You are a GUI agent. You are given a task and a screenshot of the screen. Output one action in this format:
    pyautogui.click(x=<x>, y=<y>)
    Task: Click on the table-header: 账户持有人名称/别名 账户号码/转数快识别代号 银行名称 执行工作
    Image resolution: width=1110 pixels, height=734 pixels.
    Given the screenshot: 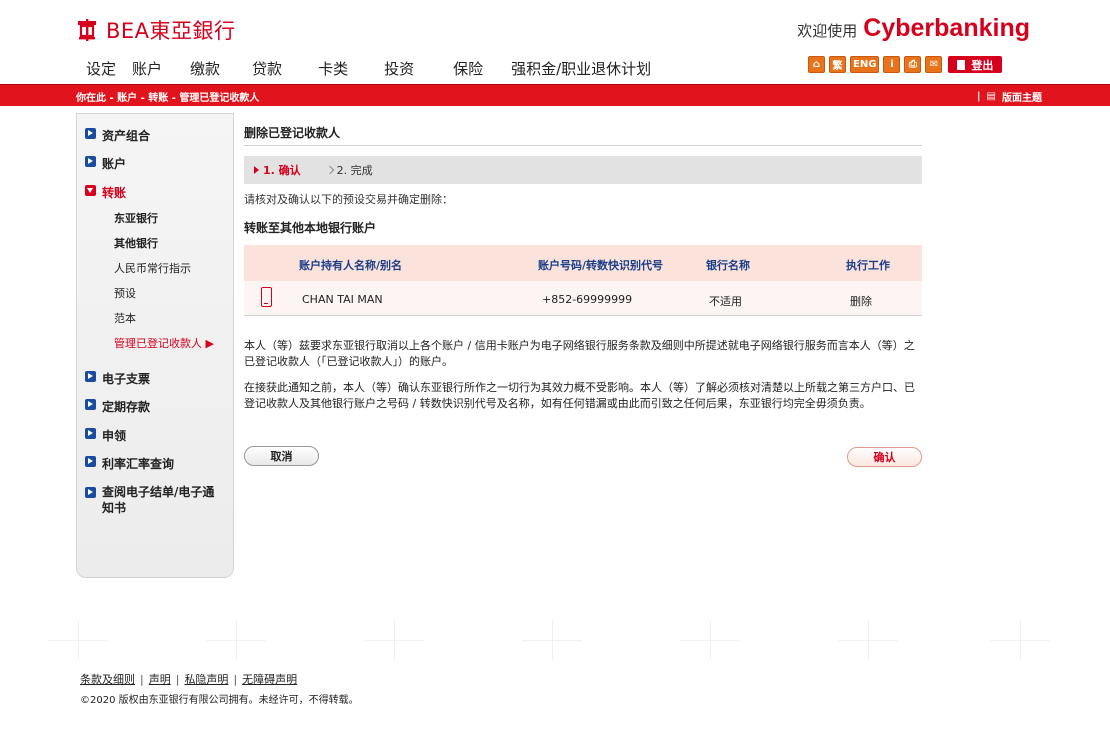 What is the action you would take?
    pyautogui.click(x=583, y=263)
    